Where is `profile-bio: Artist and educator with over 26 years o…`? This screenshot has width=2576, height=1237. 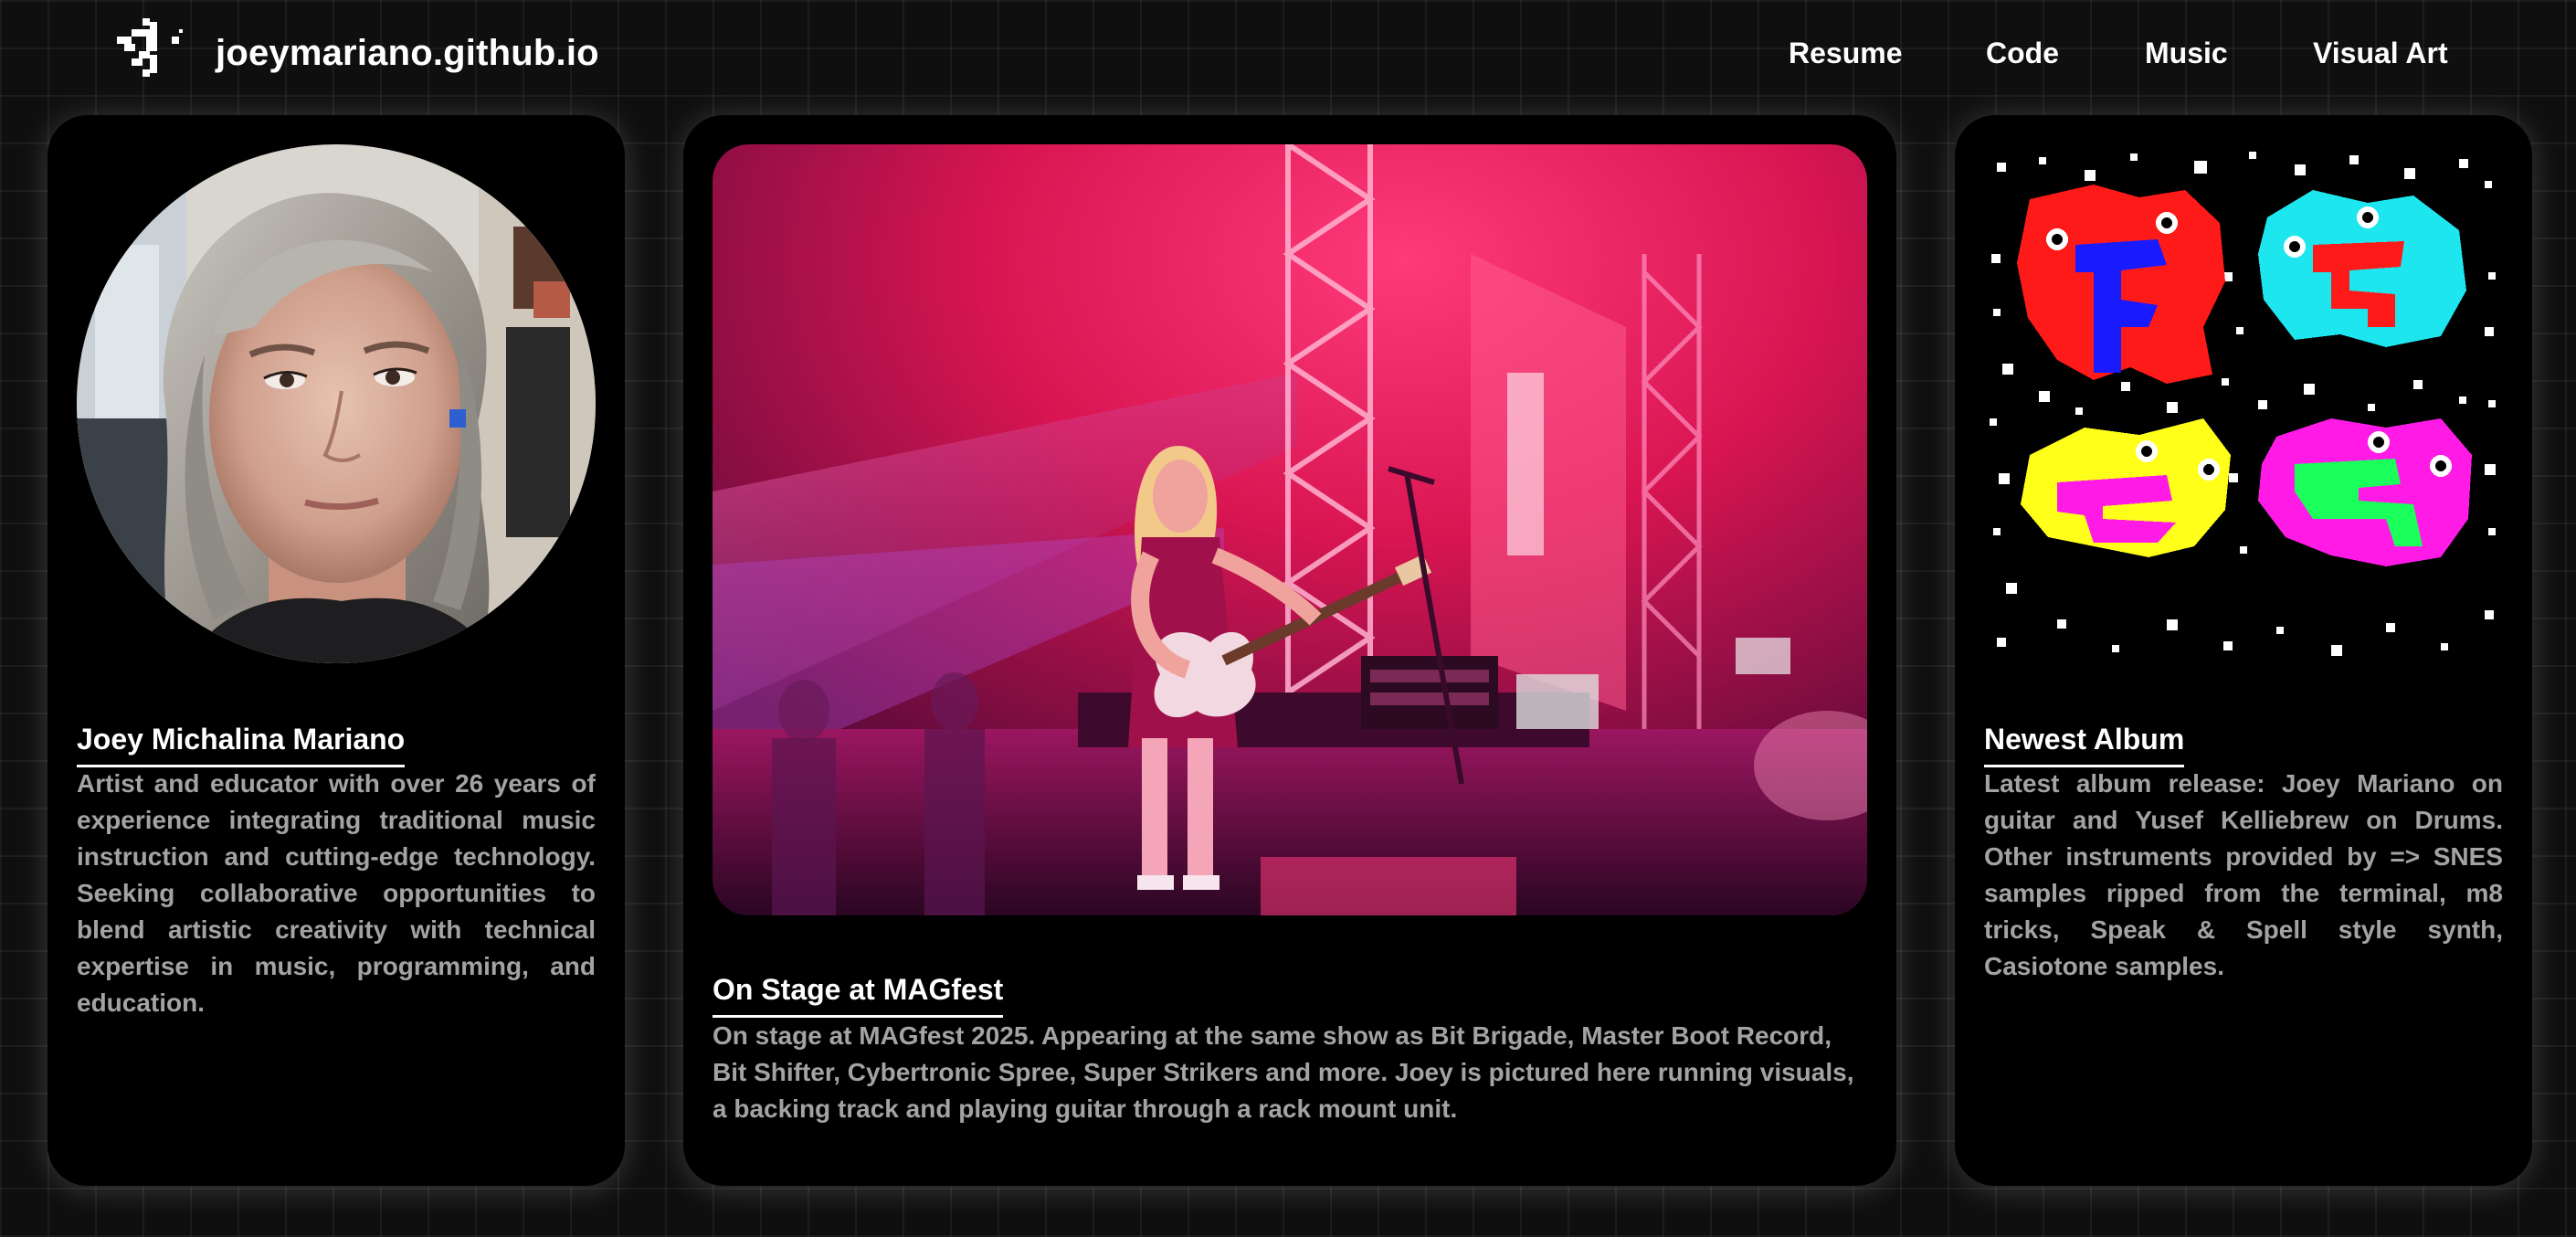 profile-bio: Artist and educator with over 26 years o… is located at coordinates (336, 893).